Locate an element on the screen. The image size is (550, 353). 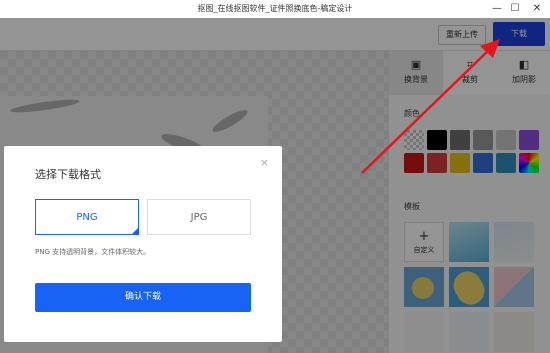
dialog-title: 选择下载格式 is located at coordinates (68, 174).